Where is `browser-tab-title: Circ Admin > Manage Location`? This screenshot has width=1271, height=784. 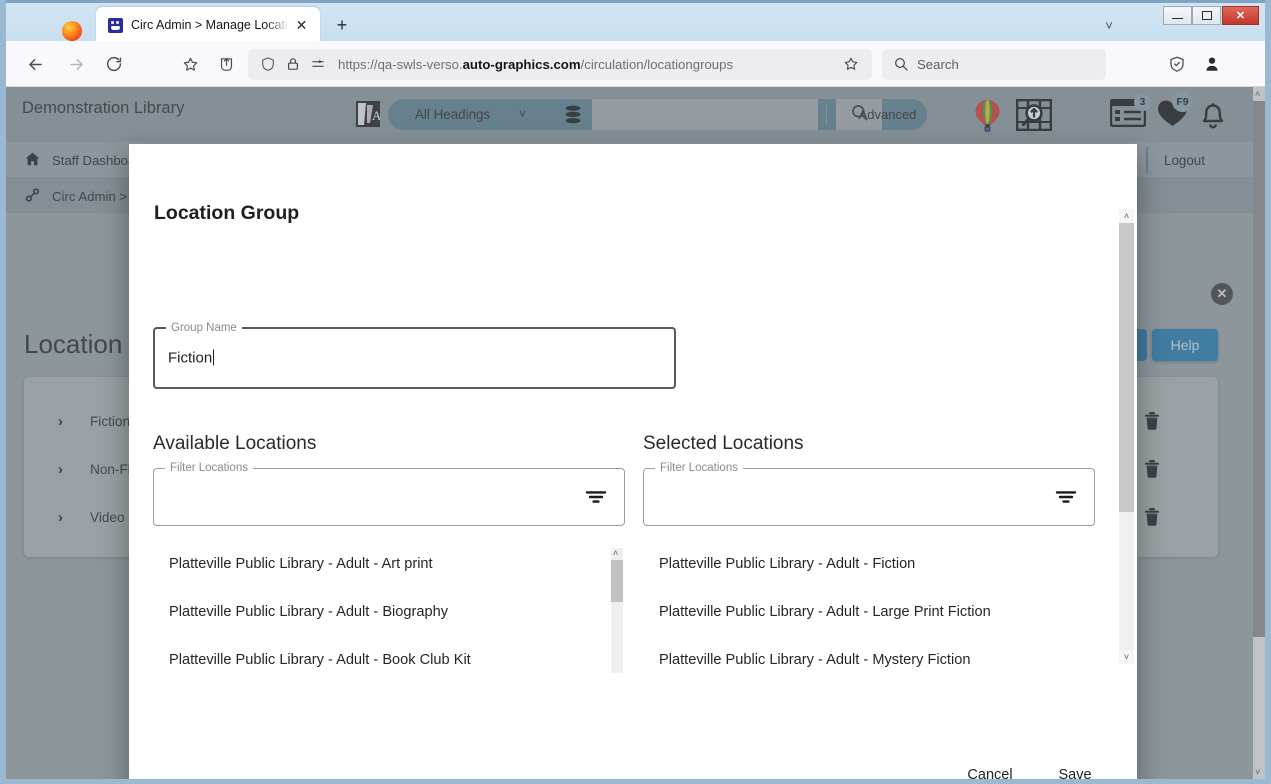 browser-tab-title: Circ Admin > Manage Location is located at coordinates (211, 25).